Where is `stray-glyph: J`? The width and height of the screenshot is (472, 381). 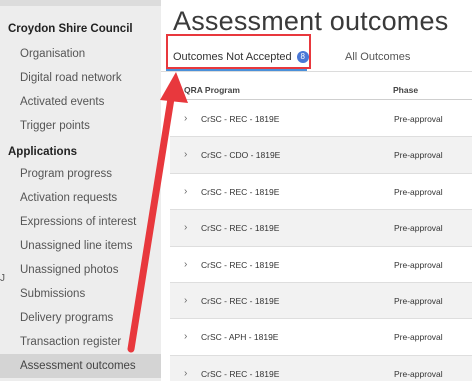
stray-glyph: J is located at coordinates (2, 278).